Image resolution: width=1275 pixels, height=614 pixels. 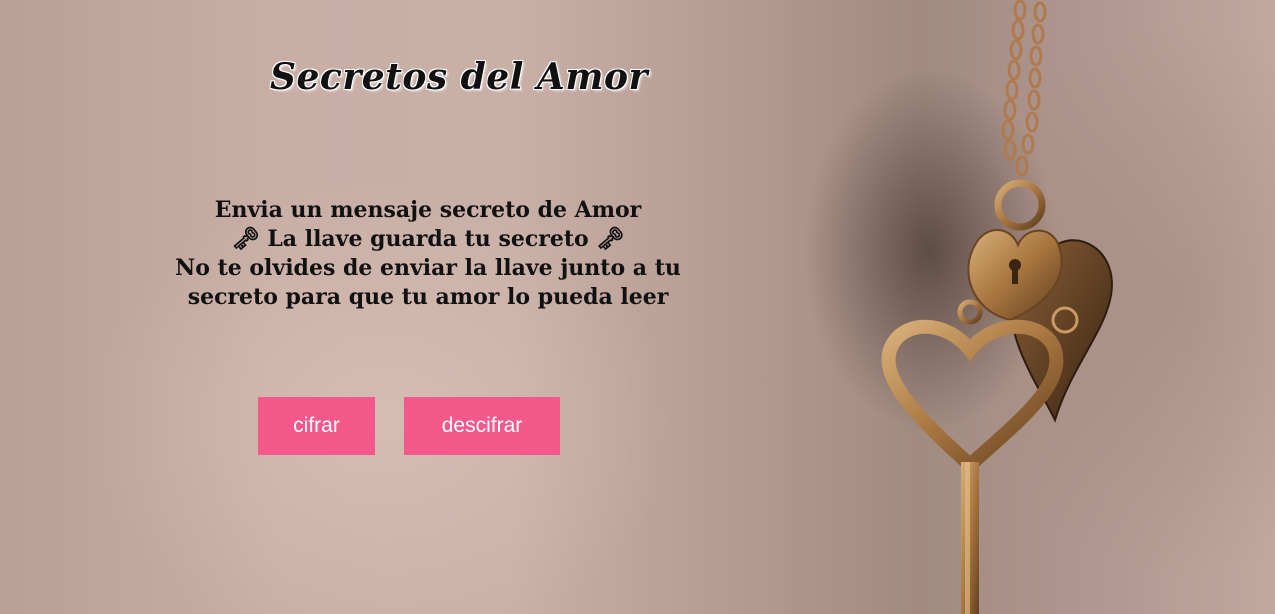 What do you see at coordinates (428, 297) in the screenshot?
I see `intro-line-4: secreto para que tu amor lo pueda leer` at bounding box center [428, 297].